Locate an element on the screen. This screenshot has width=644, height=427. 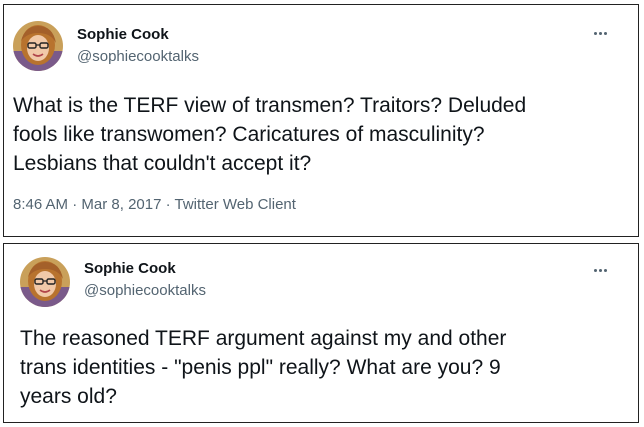
tweet-source: Twitter Web Client is located at coordinates (235, 204).